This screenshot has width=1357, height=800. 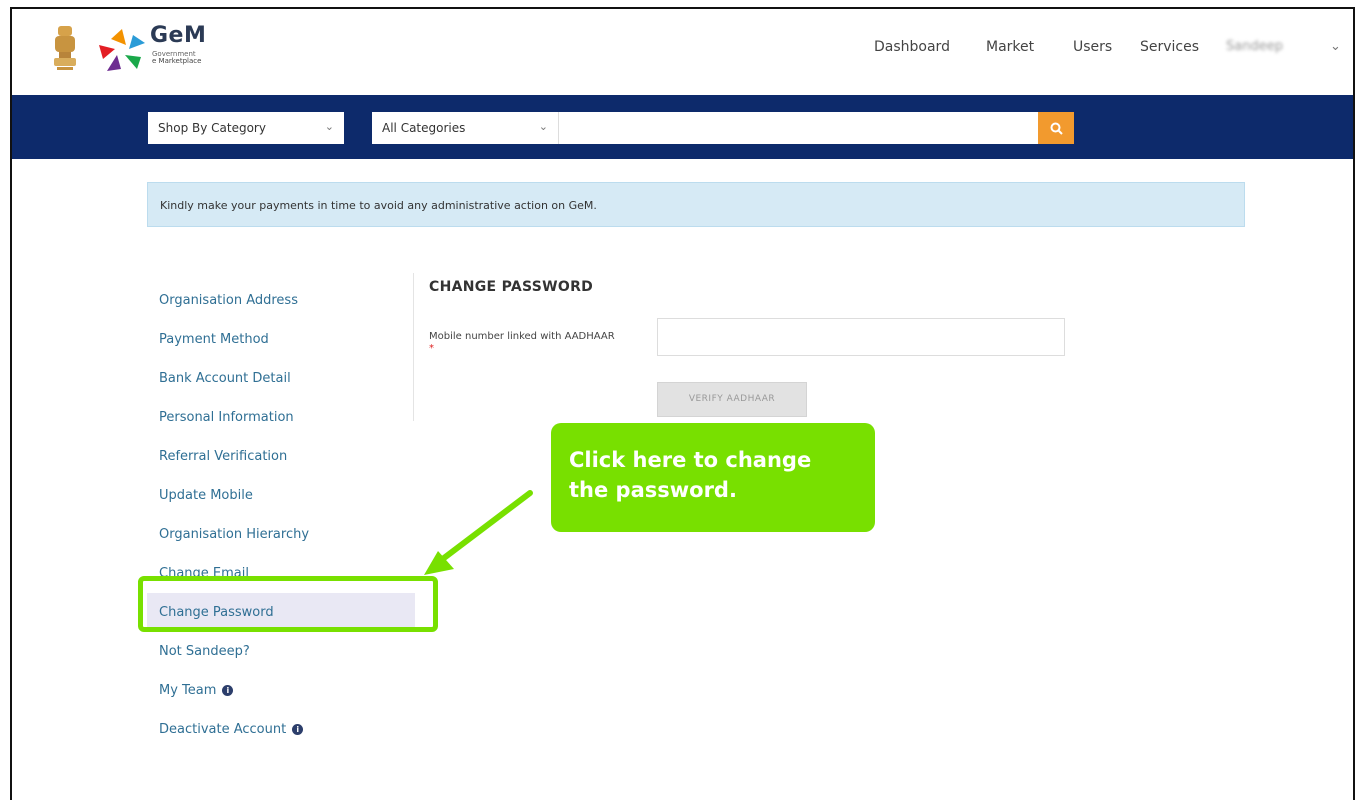 I want to click on sidebar-item-not-user: Not Sandeep?, so click(x=281, y=651).